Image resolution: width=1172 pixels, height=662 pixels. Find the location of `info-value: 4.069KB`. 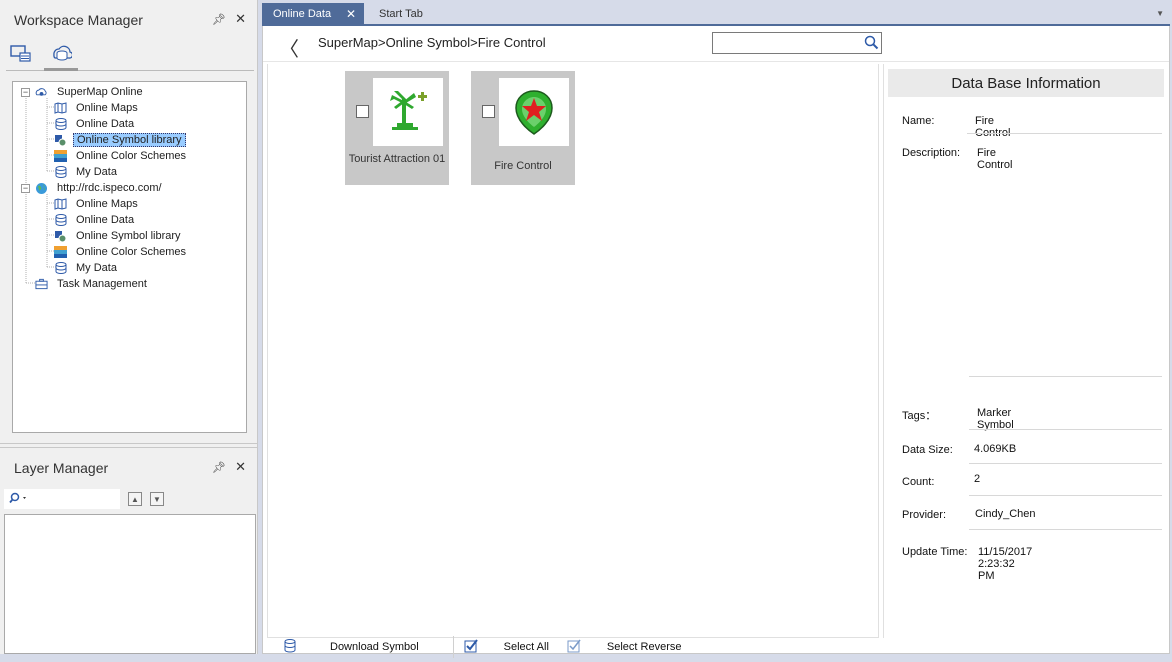

info-value: 4.069KB is located at coordinates (995, 449).